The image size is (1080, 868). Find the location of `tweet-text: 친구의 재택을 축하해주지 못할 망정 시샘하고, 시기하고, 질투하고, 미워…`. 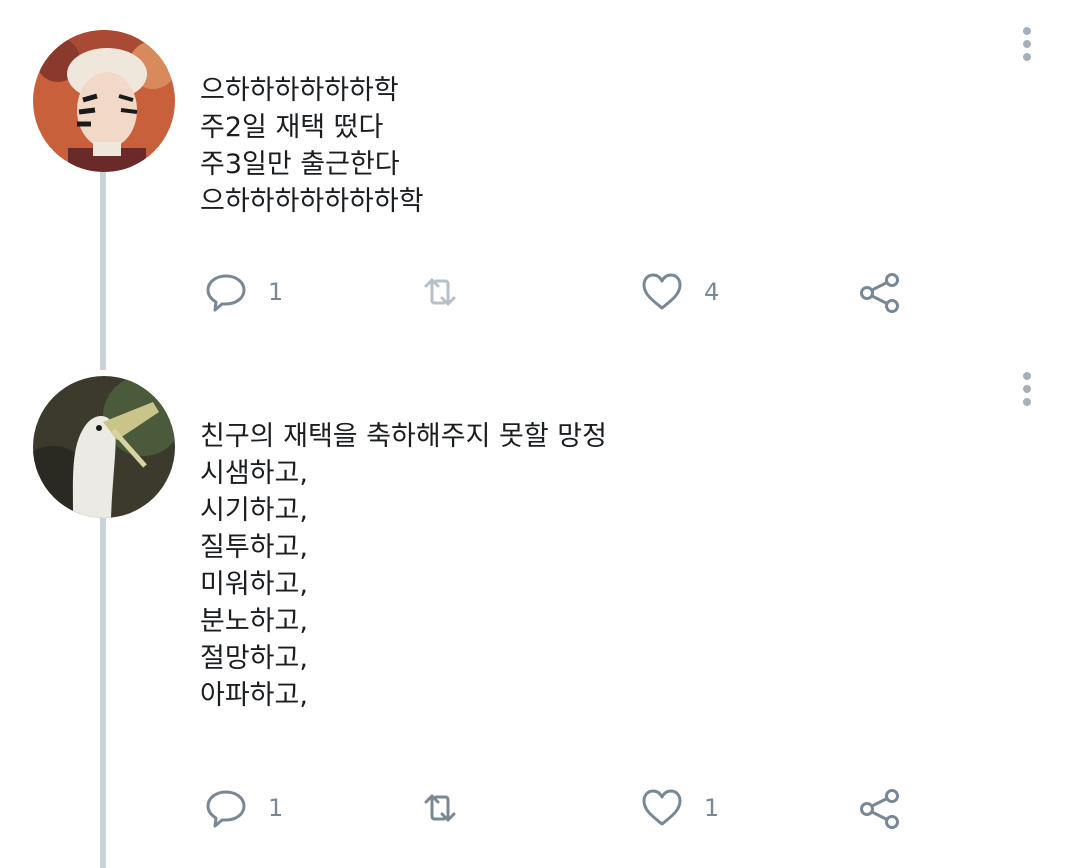

tweet-text: 친구의 재택을 축하해주지 못할 망정 시샘하고, 시기하고, 질투하고, 미워… is located at coordinates (403, 566).